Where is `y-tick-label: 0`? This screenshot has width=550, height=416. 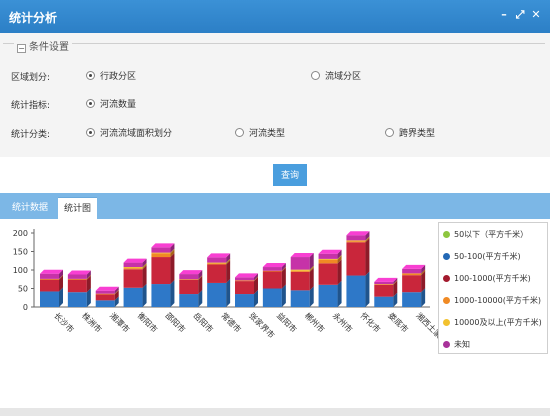
y-tick-label: 0 is located at coordinates (25, 307).